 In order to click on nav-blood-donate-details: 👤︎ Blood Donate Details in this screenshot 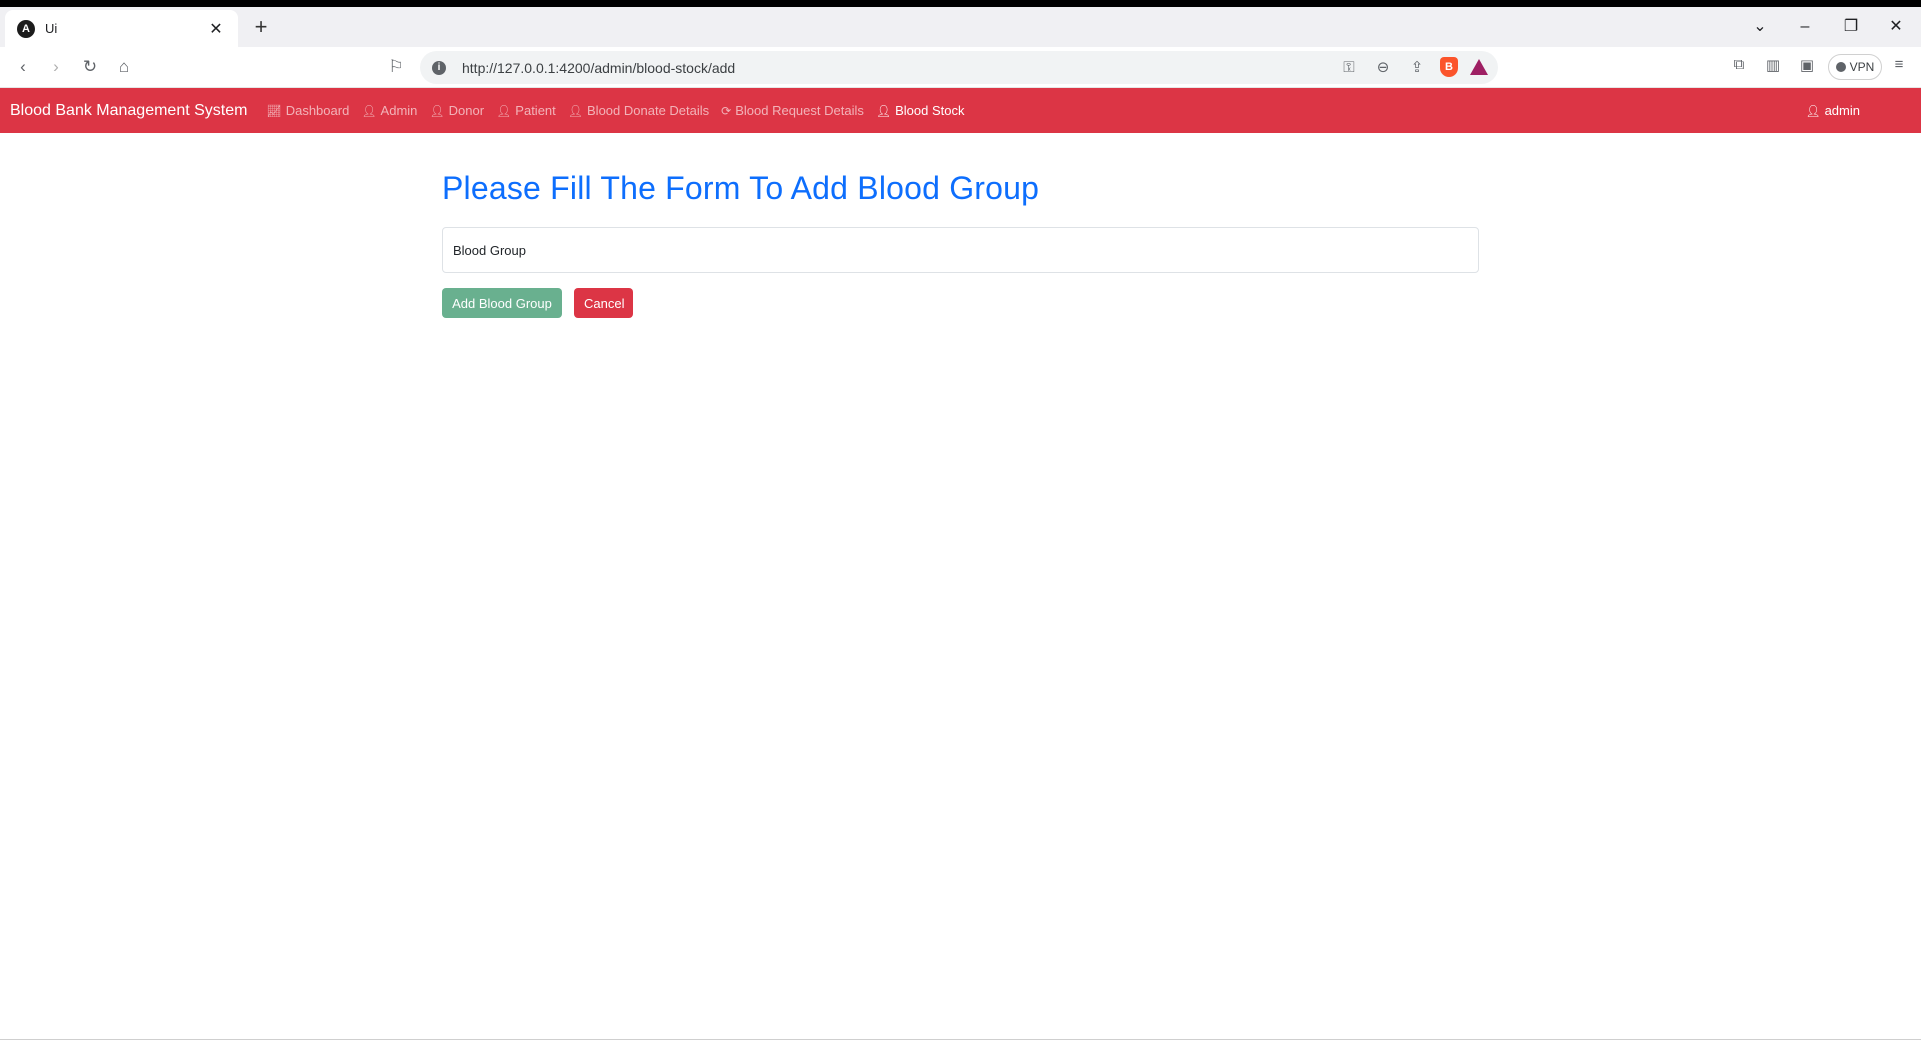, I will do `click(638, 110)`.